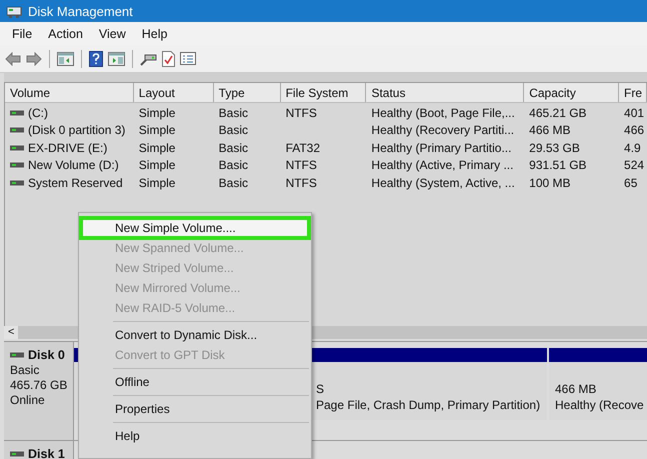  I want to click on partition-status: Page File, Crash Dump, Primary Partition), so click(429, 405).